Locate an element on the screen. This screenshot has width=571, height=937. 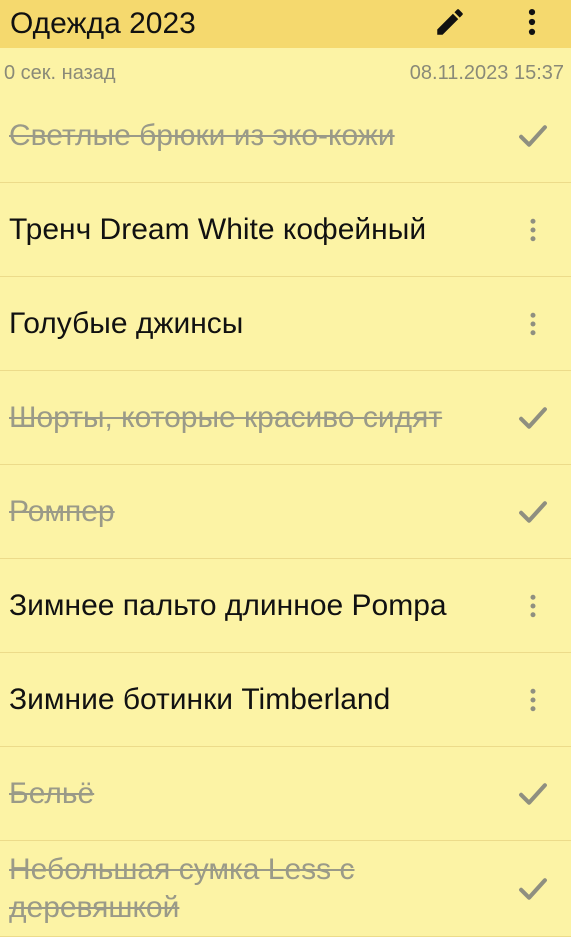
note-title: Одежда 2023 is located at coordinates (103, 24).